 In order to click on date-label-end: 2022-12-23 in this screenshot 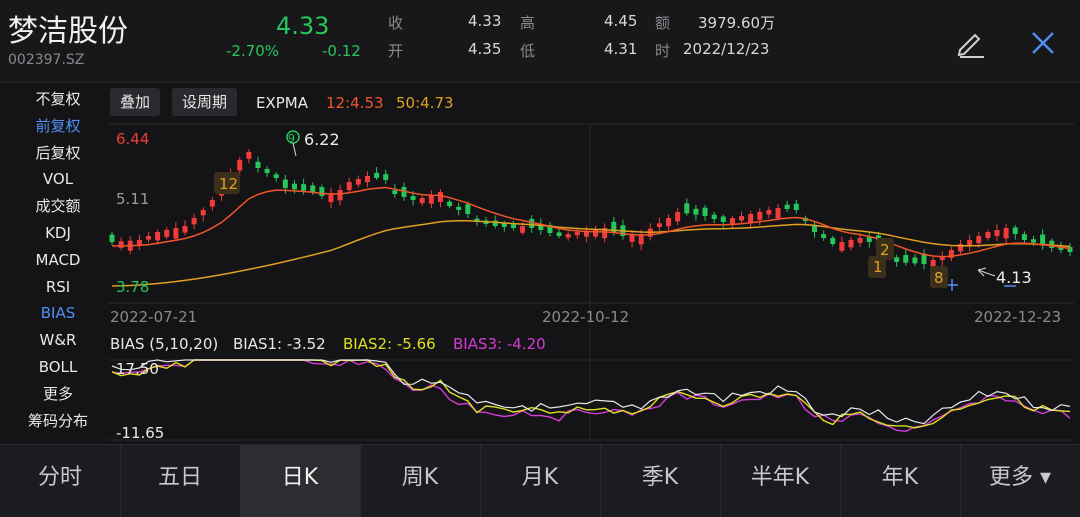, I will do `click(1018, 317)`.